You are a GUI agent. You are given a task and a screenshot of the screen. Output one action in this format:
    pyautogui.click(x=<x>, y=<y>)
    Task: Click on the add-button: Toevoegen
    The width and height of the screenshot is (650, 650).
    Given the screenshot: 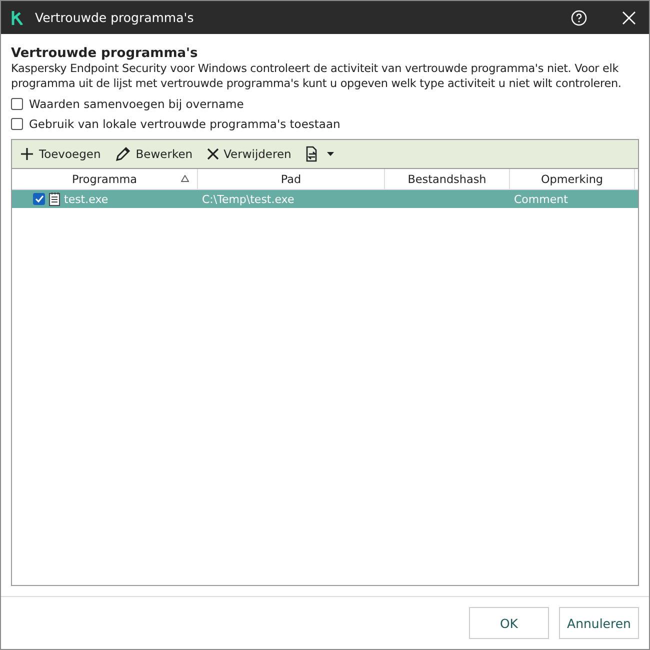 What is the action you would take?
    pyautogui.click(x=60, y=154)
    